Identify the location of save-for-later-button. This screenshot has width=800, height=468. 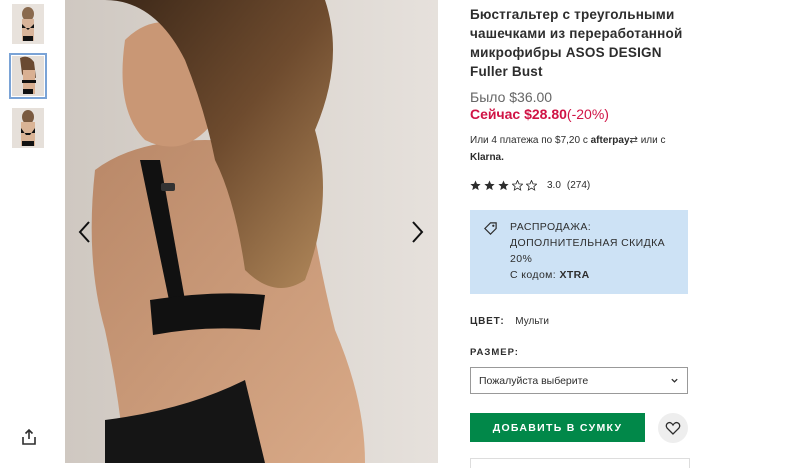
(673, 428).